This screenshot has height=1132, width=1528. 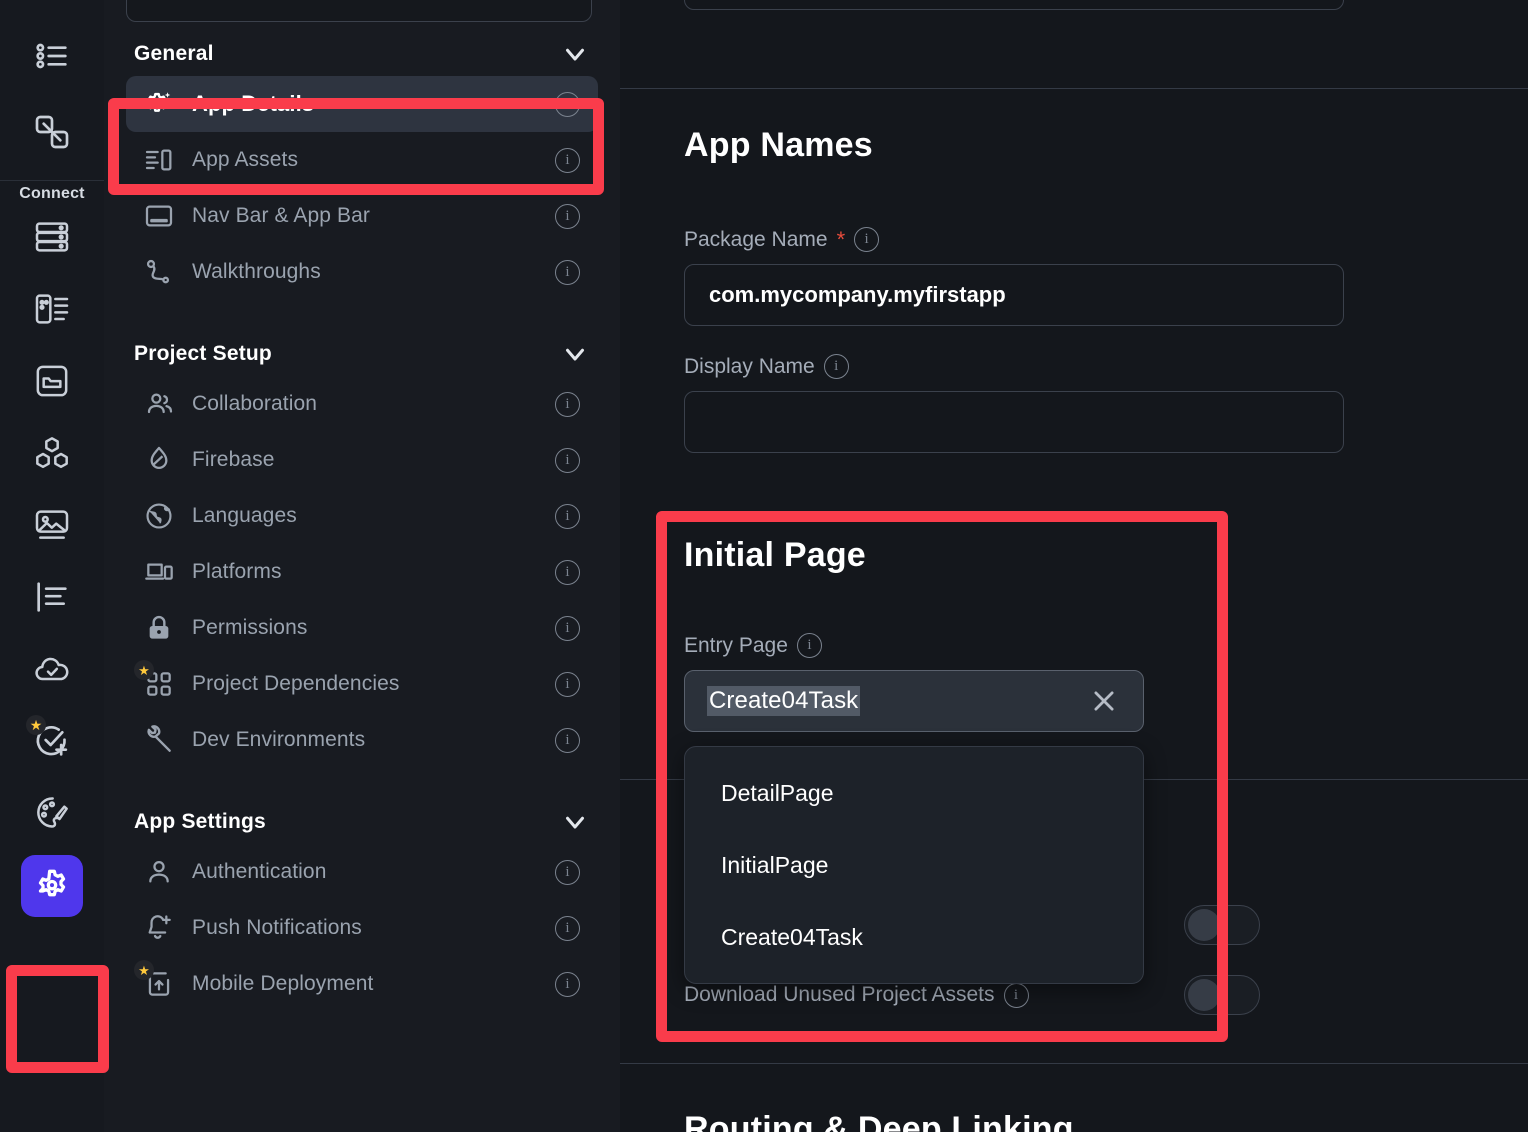 What do you see at coordinates (362, 516) in the screenshot?
I see `sidebar-item-languages: Languages i` at bounding box center [362, 516].